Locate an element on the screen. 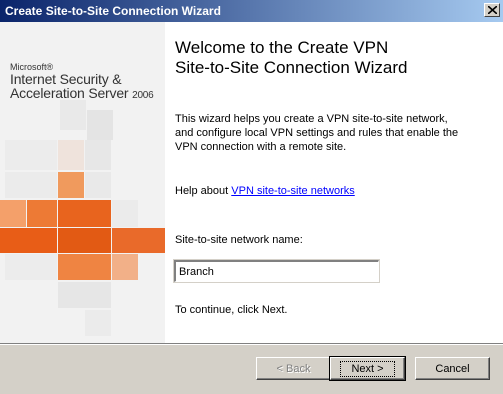 The width and height of the screenshot is (503, 394). close-icon is located at coordinates (492, 10).